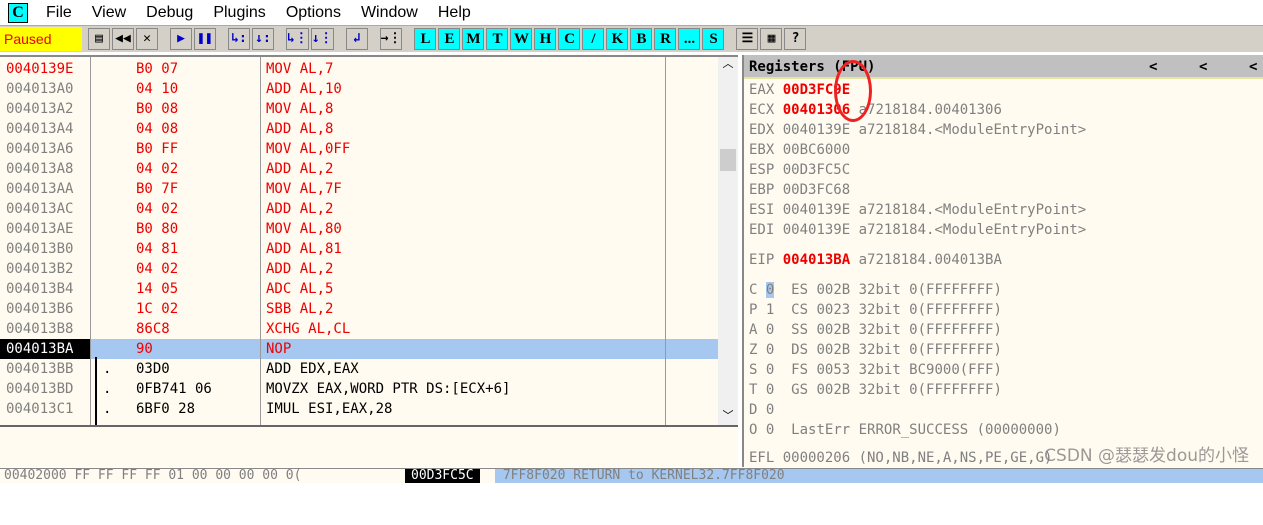 The height and width of the screenshot is (525, 1263). I want to click on disasm-scrollbar: ︿ ﹀, so click(728, 241).